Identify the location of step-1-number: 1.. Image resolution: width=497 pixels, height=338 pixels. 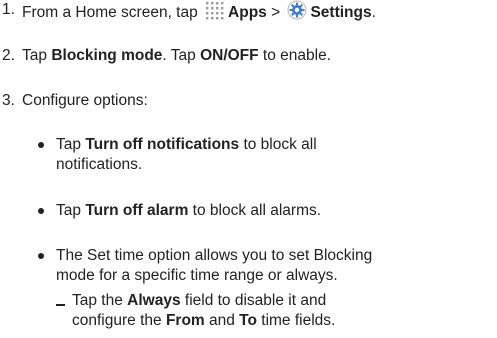
(8, 9).